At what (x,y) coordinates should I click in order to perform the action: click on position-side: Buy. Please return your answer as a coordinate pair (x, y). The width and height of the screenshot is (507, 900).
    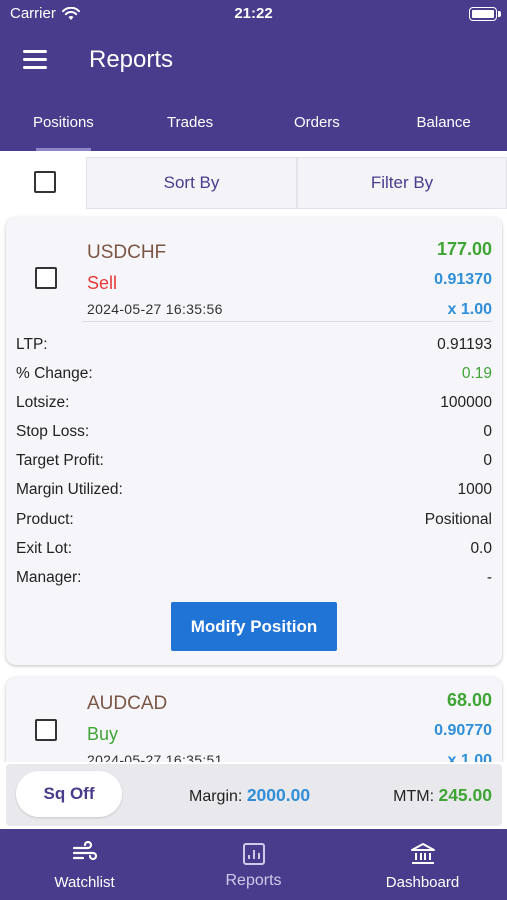
    Looking at the image, I should click on (103, 734).